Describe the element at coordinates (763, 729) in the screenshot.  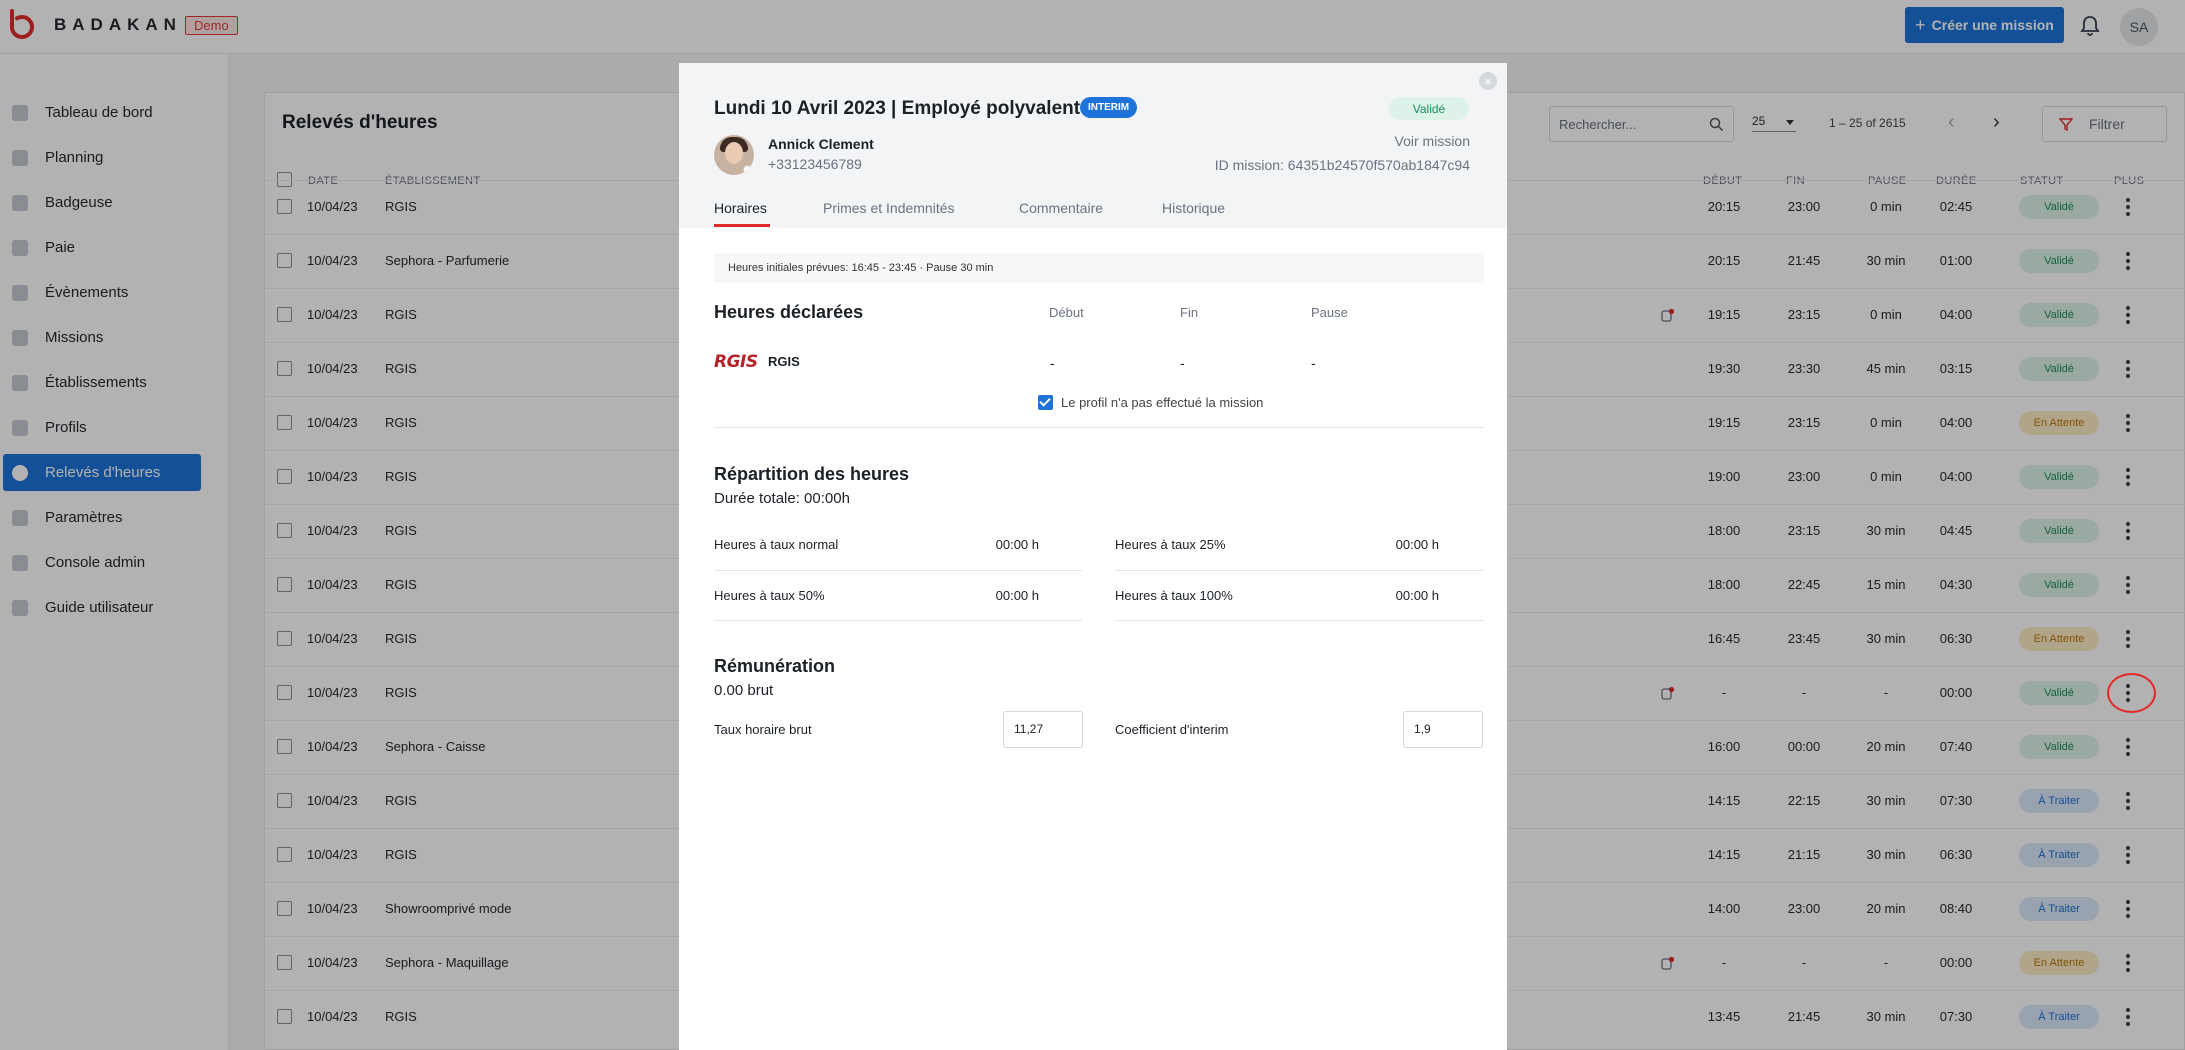
I see `hourly-rate-label: Taux horaire brut` at that location.